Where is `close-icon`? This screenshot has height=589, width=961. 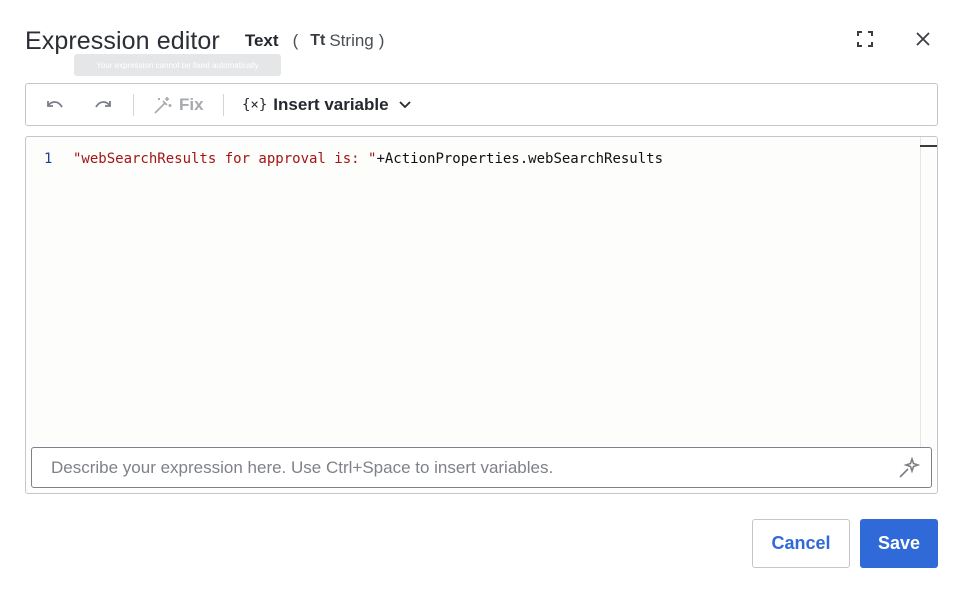 close-icon is located at coordinates (923, 39).